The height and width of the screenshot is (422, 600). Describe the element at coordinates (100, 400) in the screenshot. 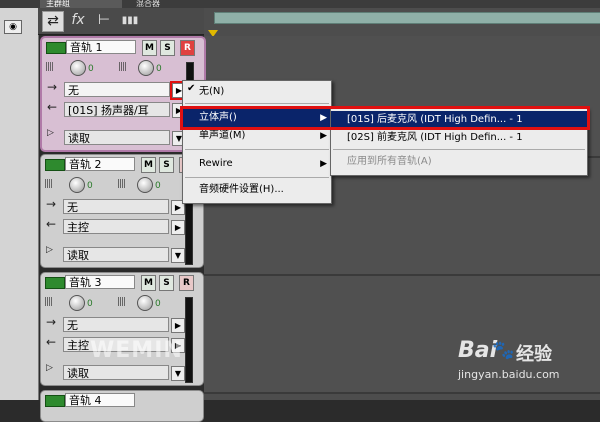

I see `track-name: 音轨 4` at that location.